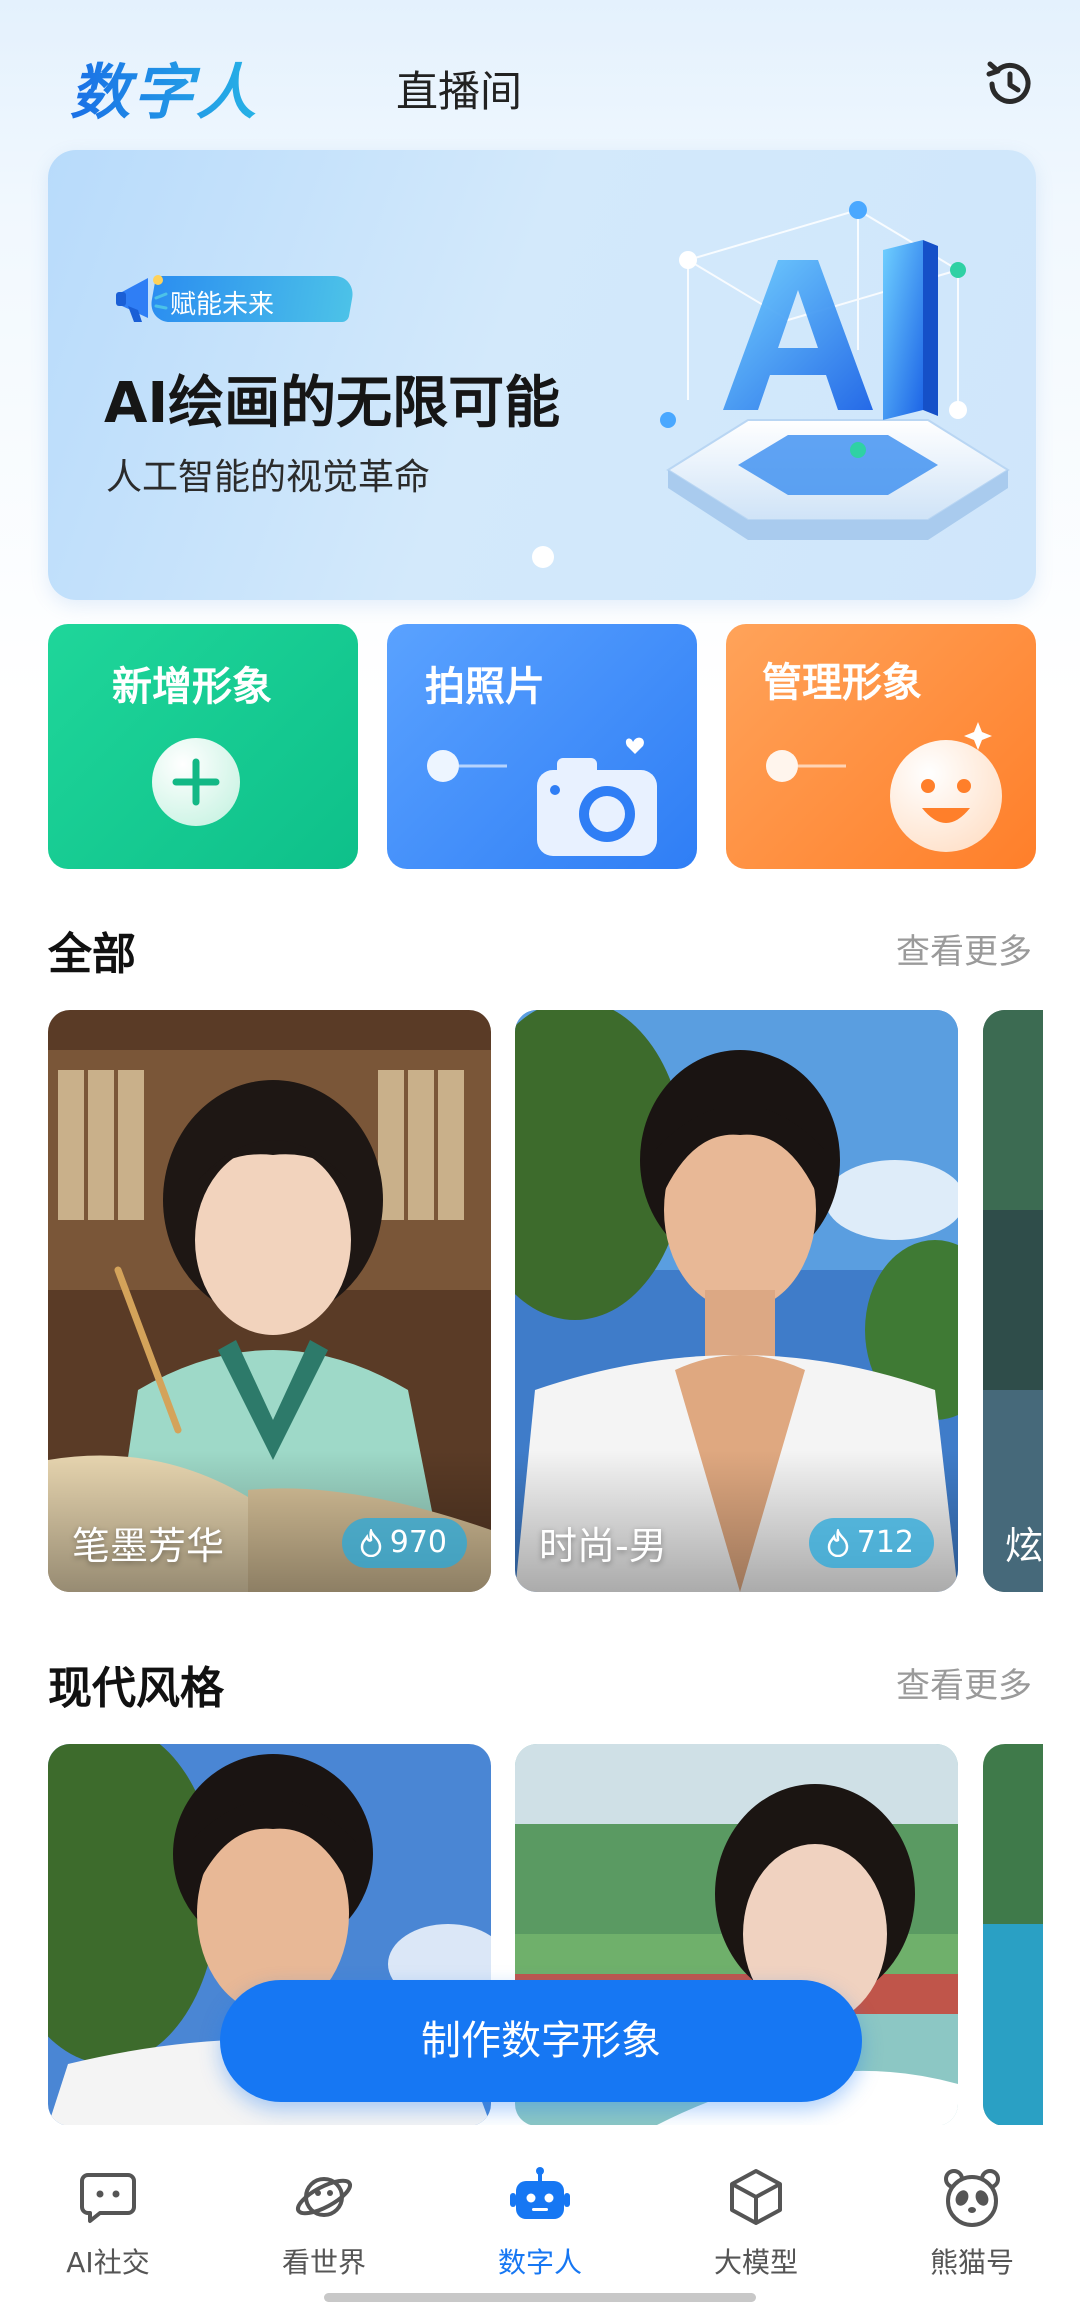 The height and width of the screenshot is (2307, 1080). I want to click on nav-label: 熊猫号, so click(971, 2262).